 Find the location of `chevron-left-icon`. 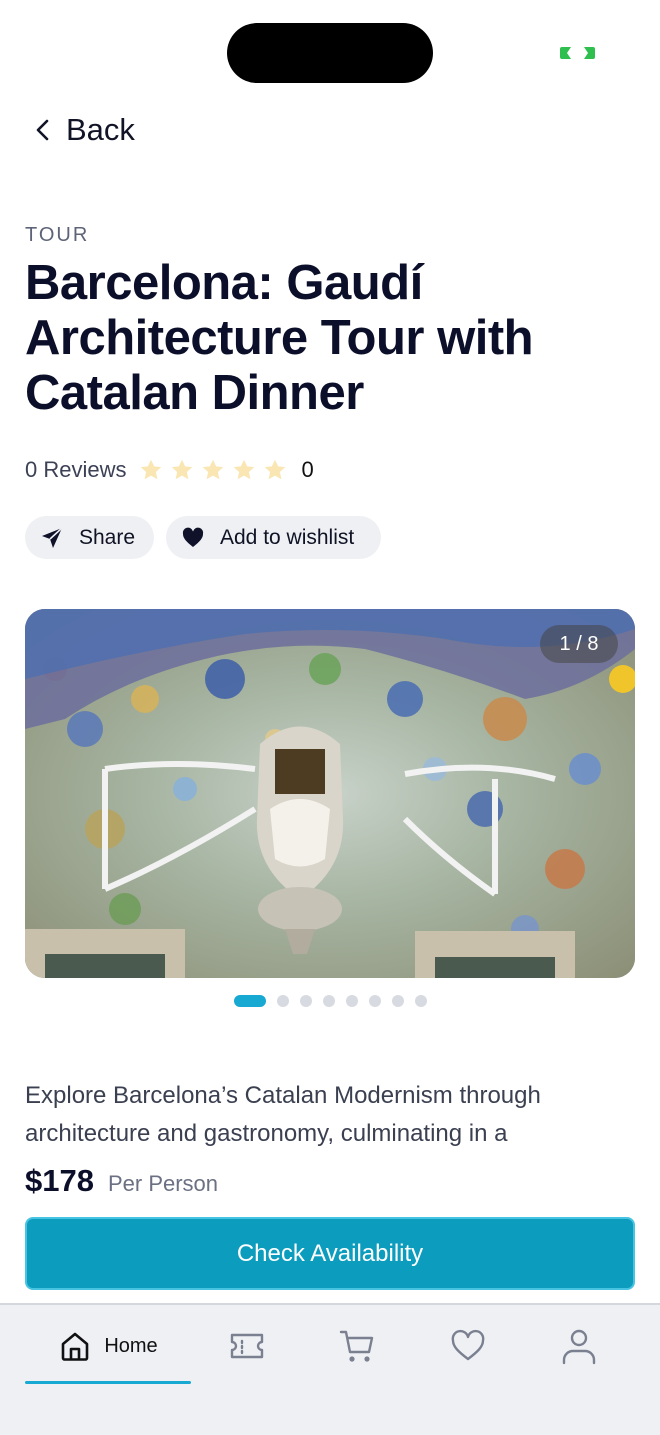

chevron-left-icon is located at coordinates (43, 130).